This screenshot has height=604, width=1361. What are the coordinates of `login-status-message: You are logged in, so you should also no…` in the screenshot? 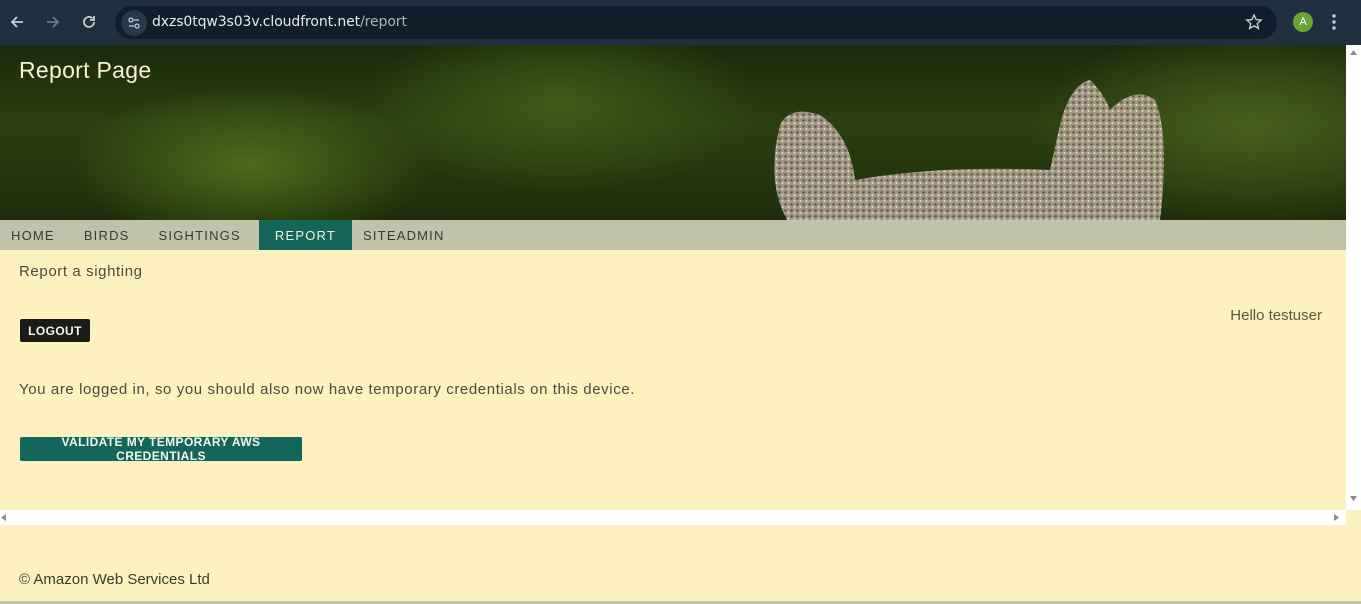 It's located at (327, 389).